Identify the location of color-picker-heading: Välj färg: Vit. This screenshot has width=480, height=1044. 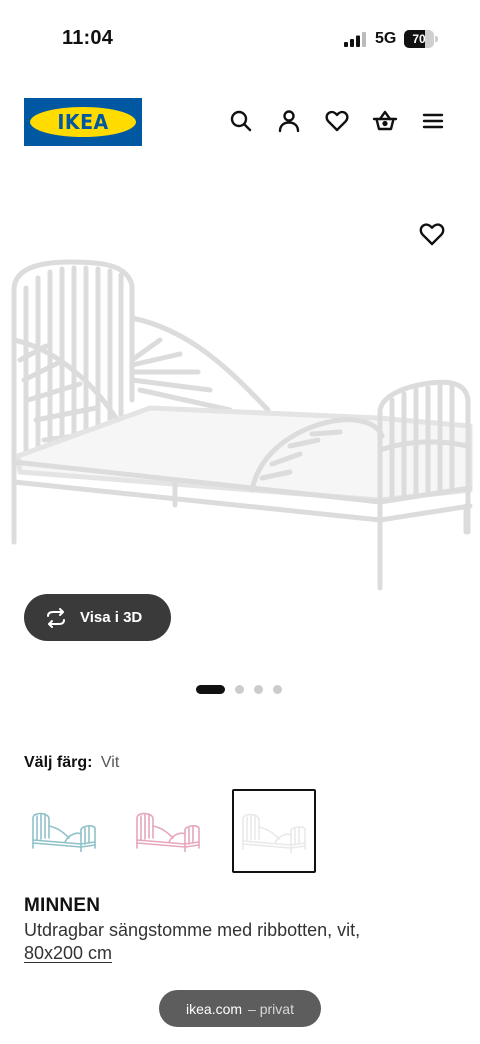
(71, 763).